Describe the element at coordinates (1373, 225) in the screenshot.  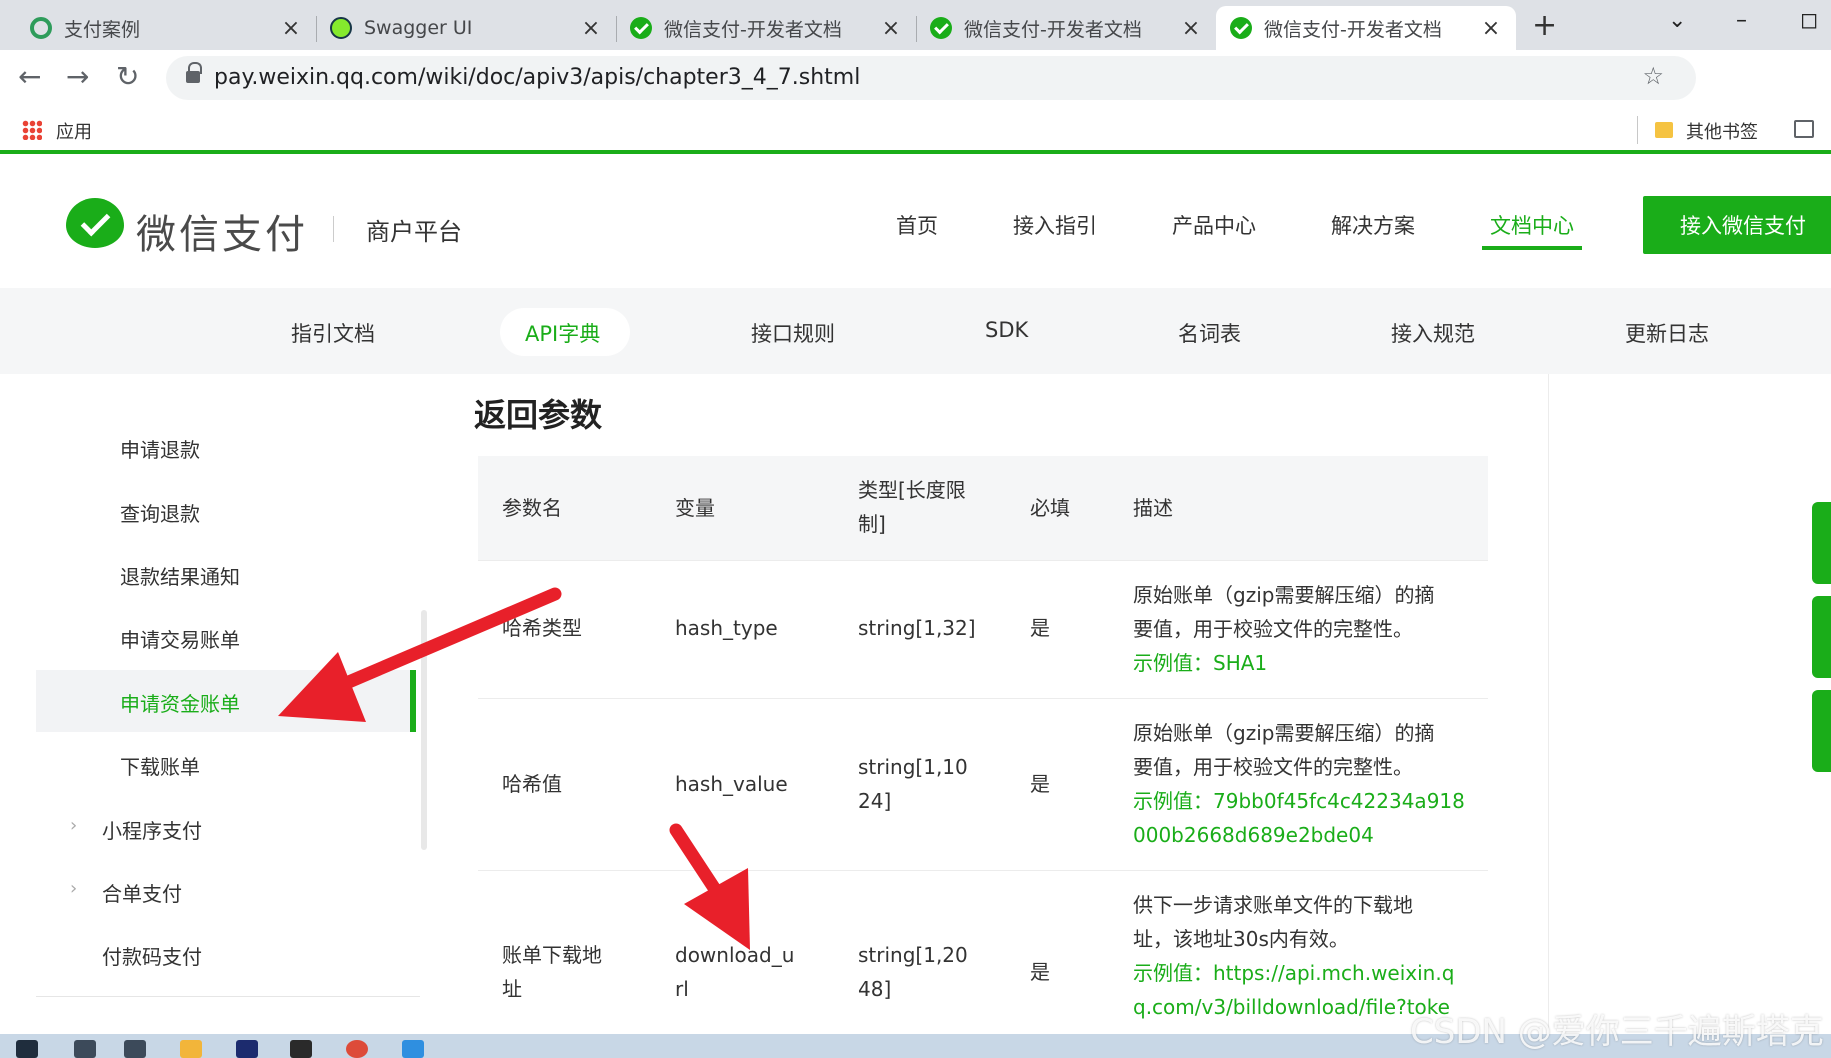
I see `nav-solutions: 解决方案` at that location.